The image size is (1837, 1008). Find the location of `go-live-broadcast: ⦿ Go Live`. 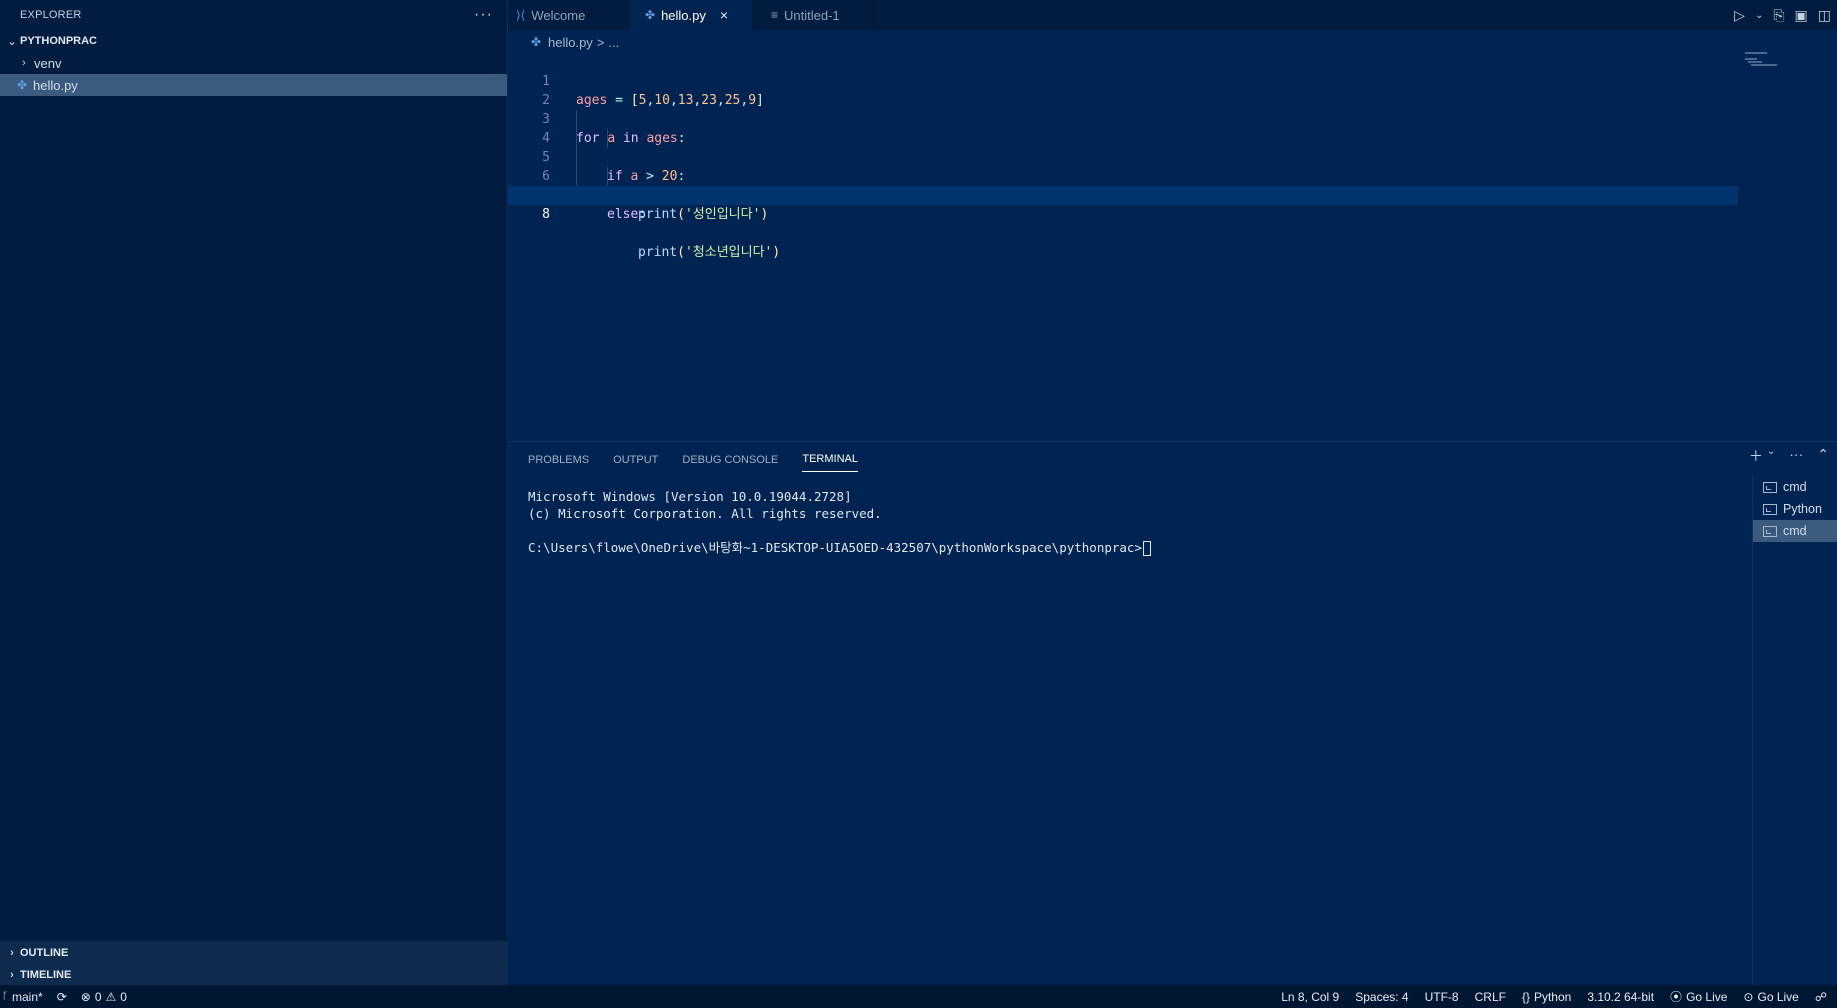

go-live-broadcast: ⦿ Go Live is located at coordinates (1698, 996).